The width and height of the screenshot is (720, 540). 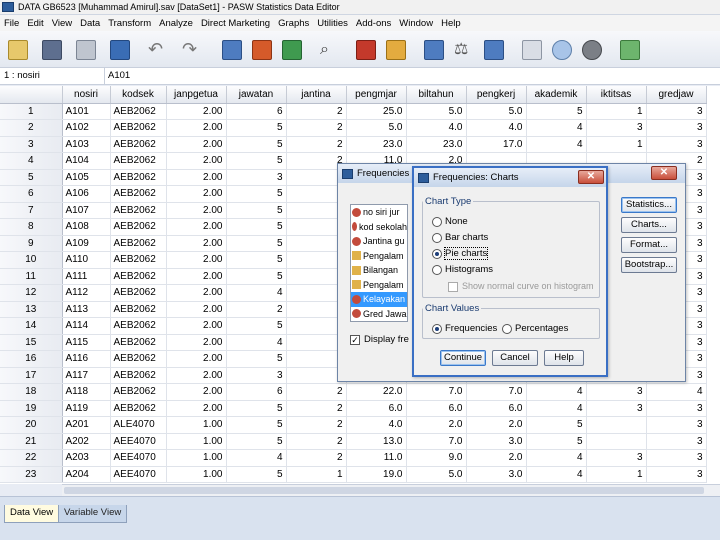 What do you see at coordinates (120, 50) in the screenshot?
I see `dialog-recall-icon` at bounding box center [120, 50].